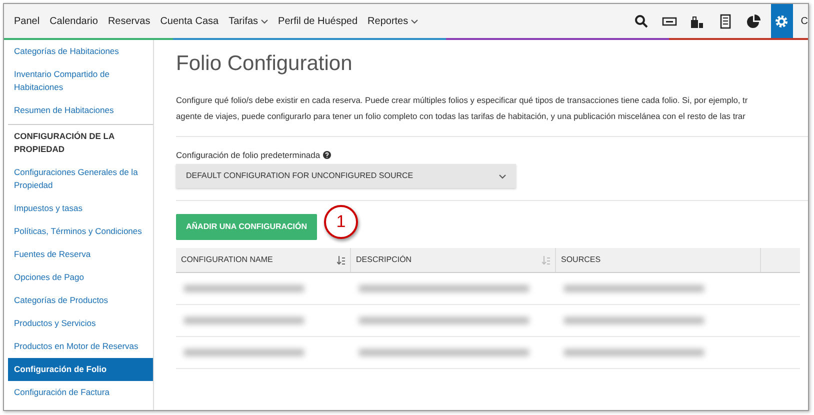  I want to click on sort-icon, so click(341, 260).